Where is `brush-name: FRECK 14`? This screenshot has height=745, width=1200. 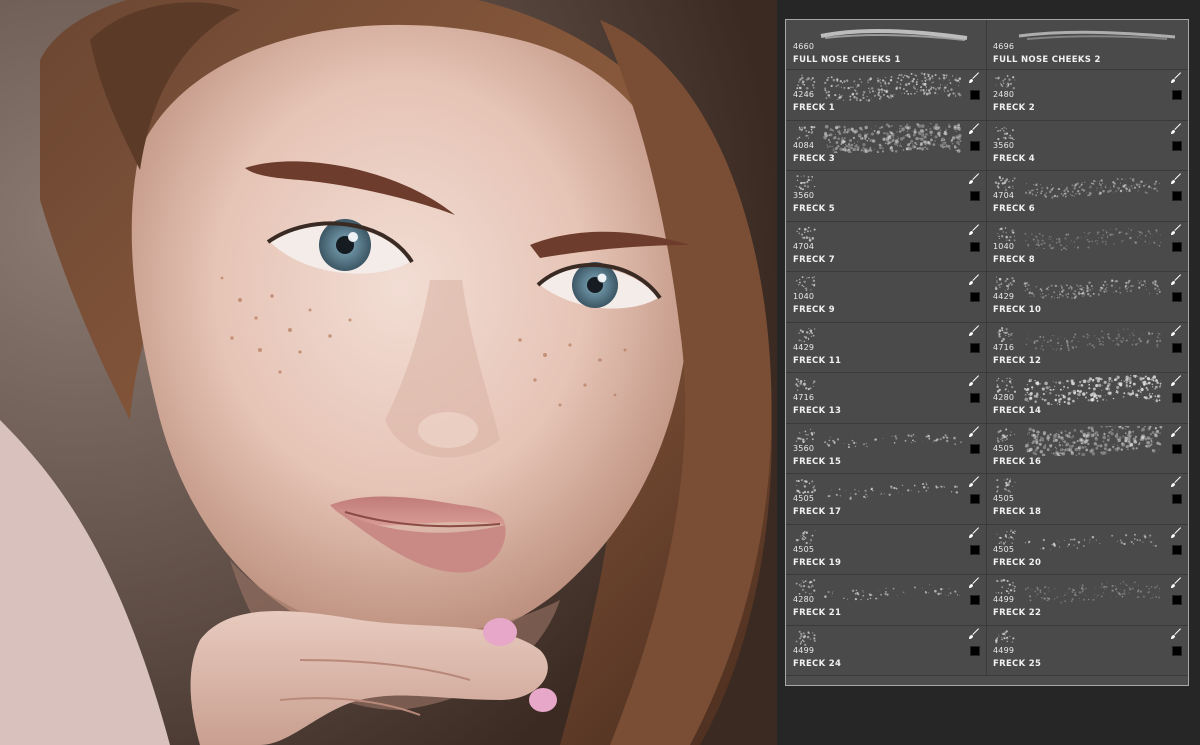 brush-name: FRECK 14 is located at coordinates (1017, 411).